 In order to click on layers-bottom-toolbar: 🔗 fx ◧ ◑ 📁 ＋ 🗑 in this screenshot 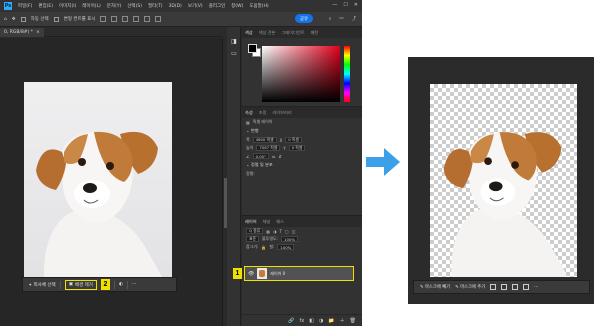, I will do `click(302, 320)`.